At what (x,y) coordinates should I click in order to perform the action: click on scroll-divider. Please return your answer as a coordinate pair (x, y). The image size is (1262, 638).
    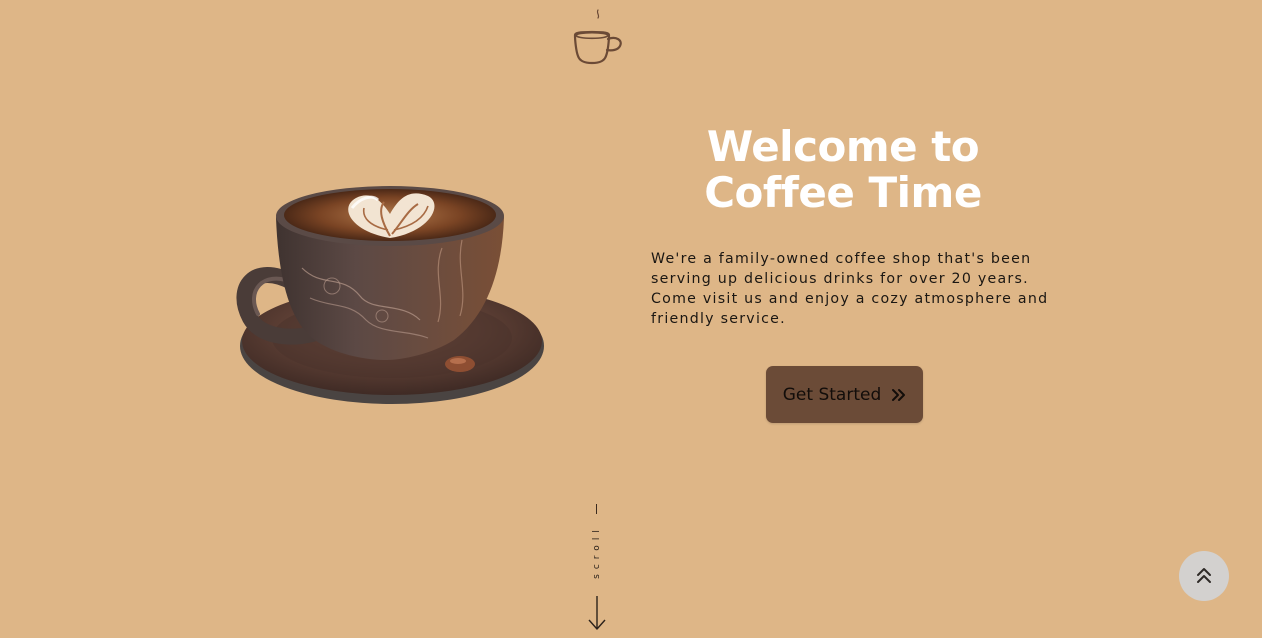
    Looking at the image, I should click on (596, 509).